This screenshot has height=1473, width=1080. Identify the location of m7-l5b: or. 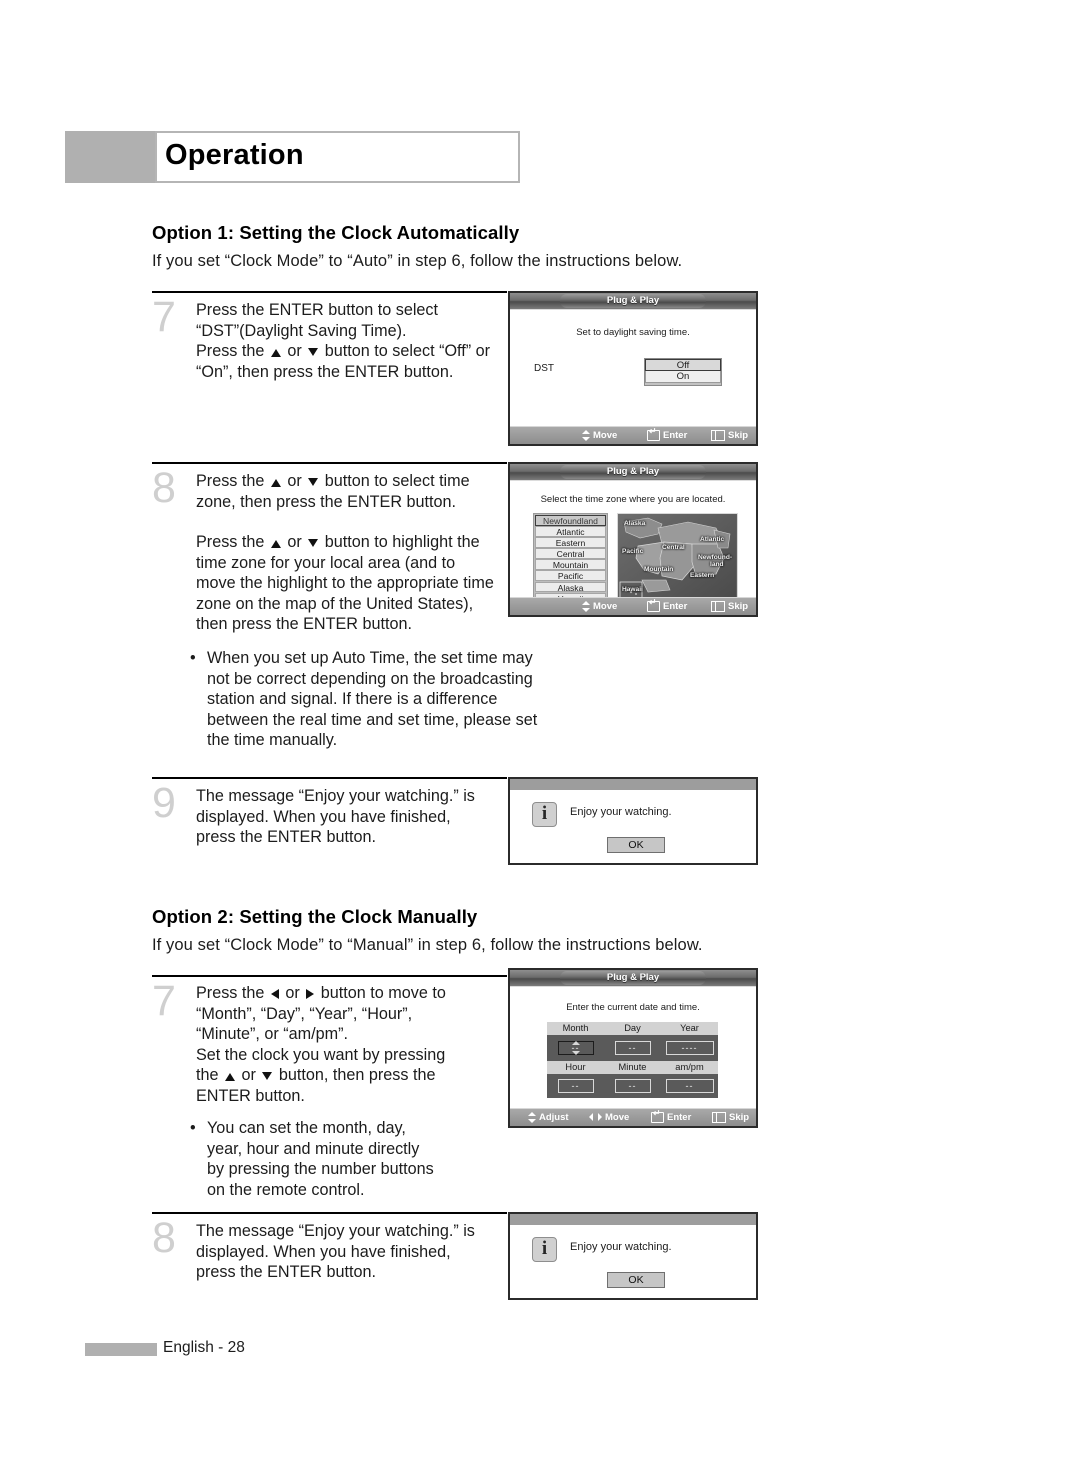
(249, 1075).